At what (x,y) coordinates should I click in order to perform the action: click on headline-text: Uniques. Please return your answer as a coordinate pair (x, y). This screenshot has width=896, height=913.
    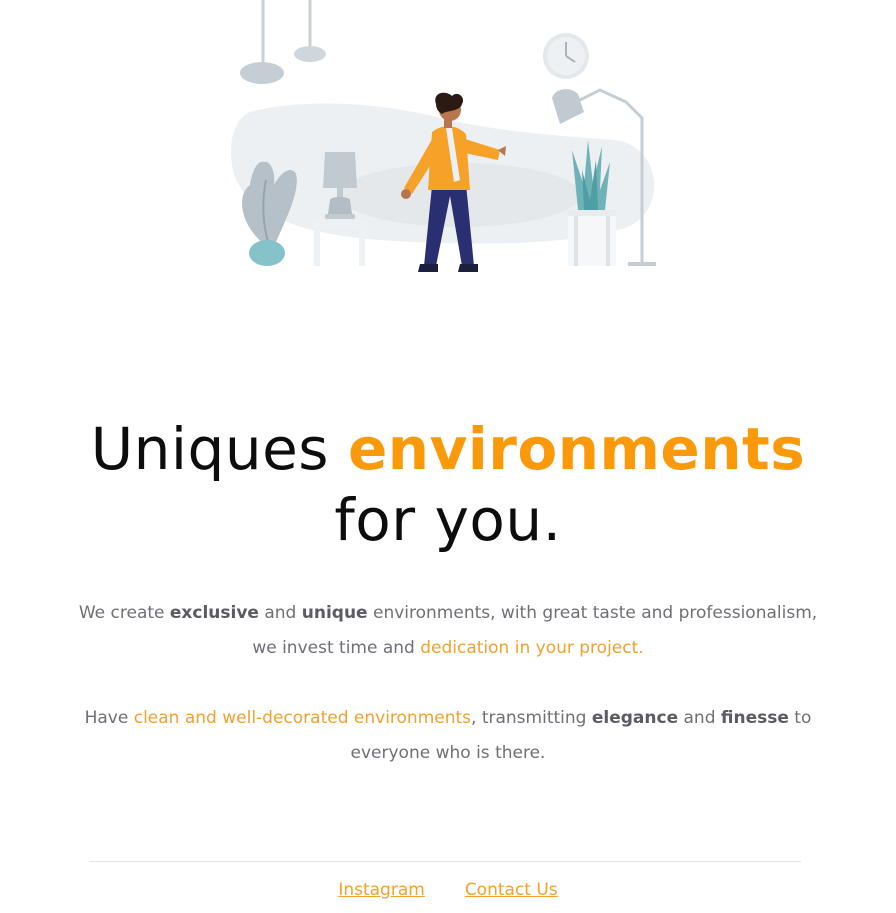
    Looking at the image, I should click on (219, 449).